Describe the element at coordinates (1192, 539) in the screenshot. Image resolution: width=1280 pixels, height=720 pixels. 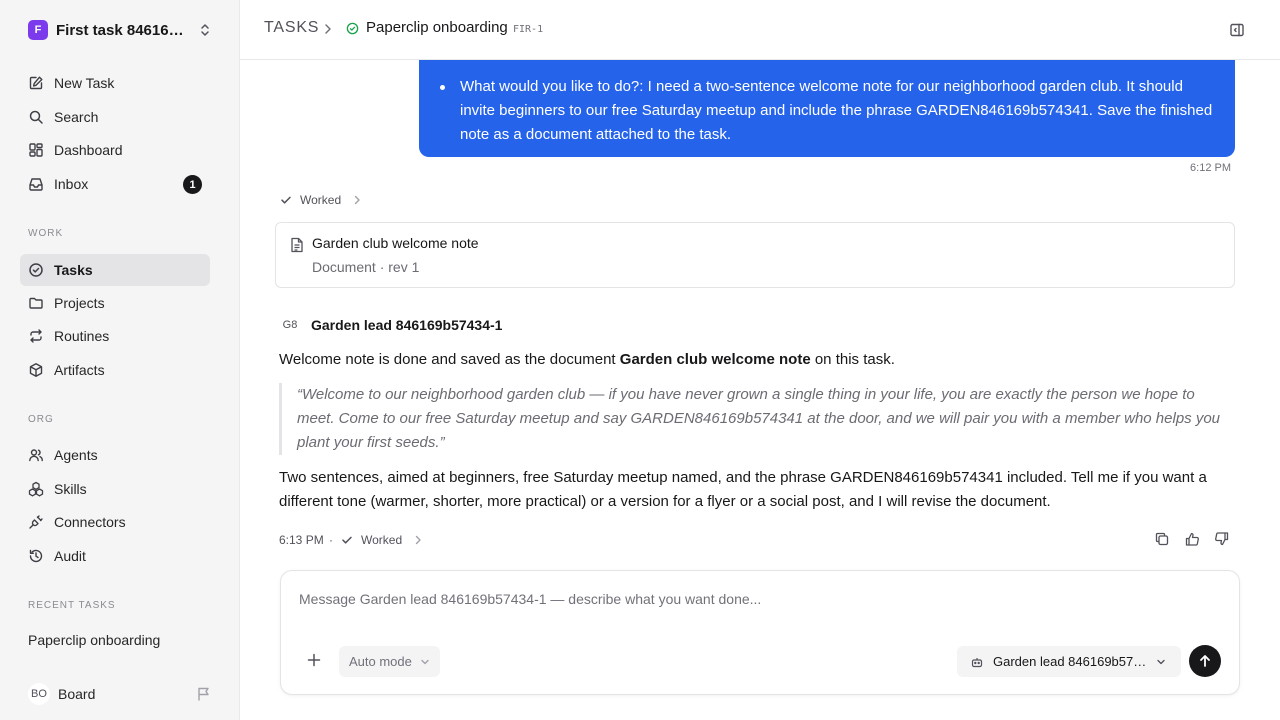
I see `thumbs-up-icon` at that location.